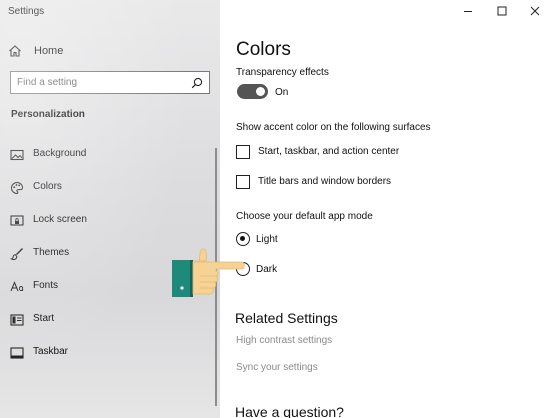 This screenshot has width=550, height=418. Describe the element at coordinates (16, 254) in the screenshot. I see `brush-icon` at that location.